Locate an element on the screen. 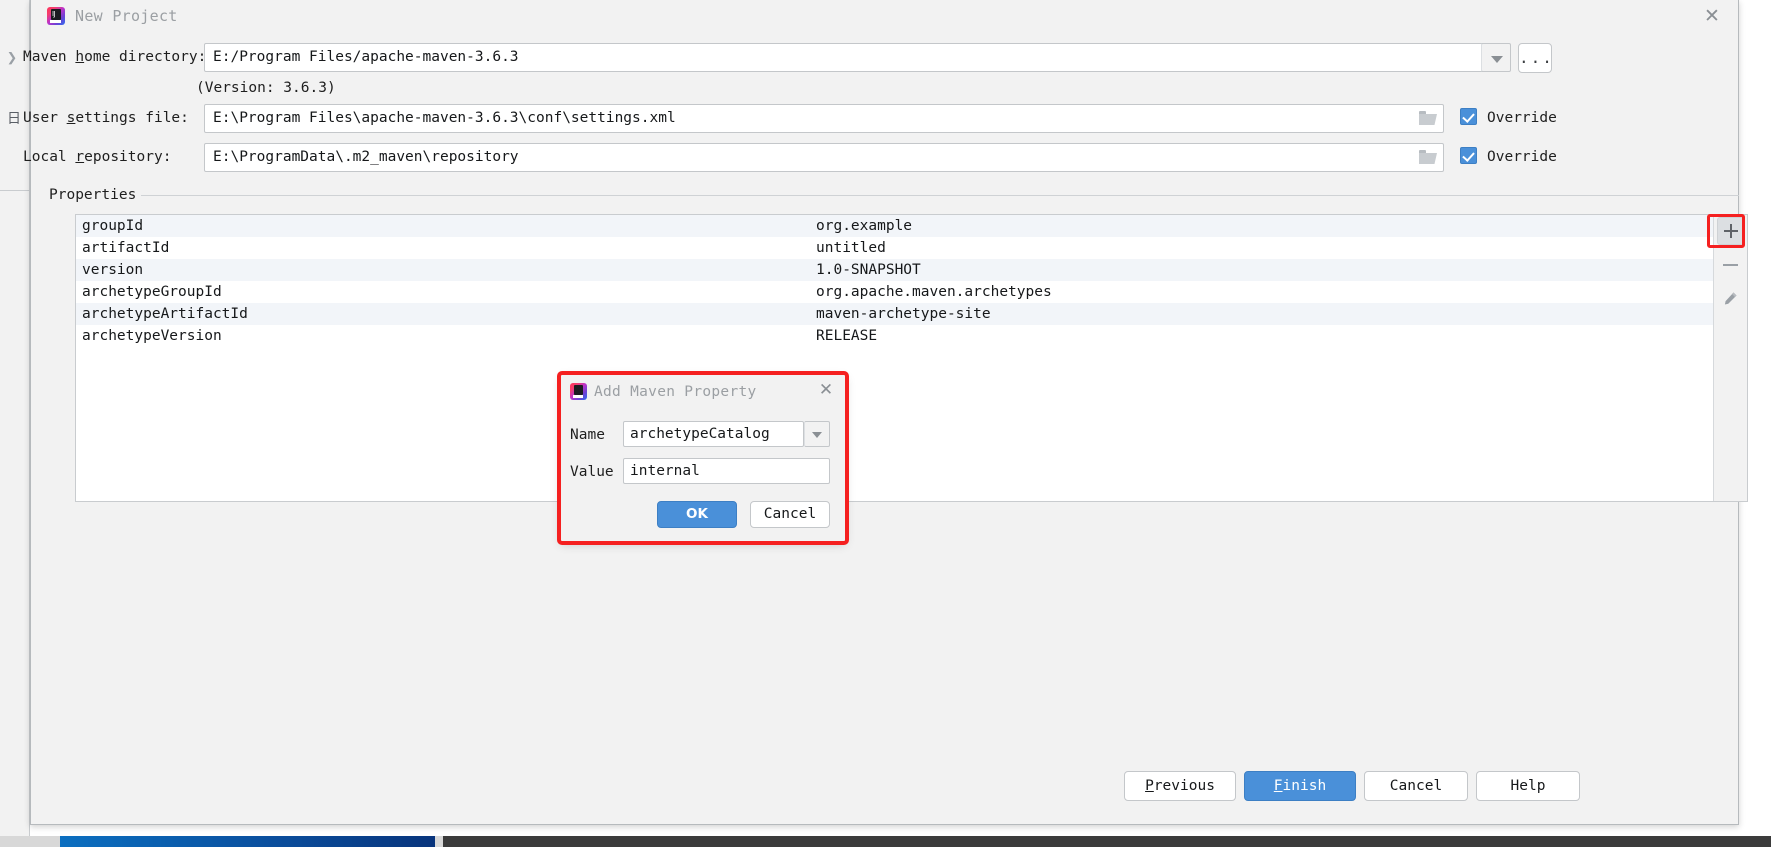 The height and width of the screenshot is (847, 1771). finish-button: Finish is located at coordinates (1300, 786).